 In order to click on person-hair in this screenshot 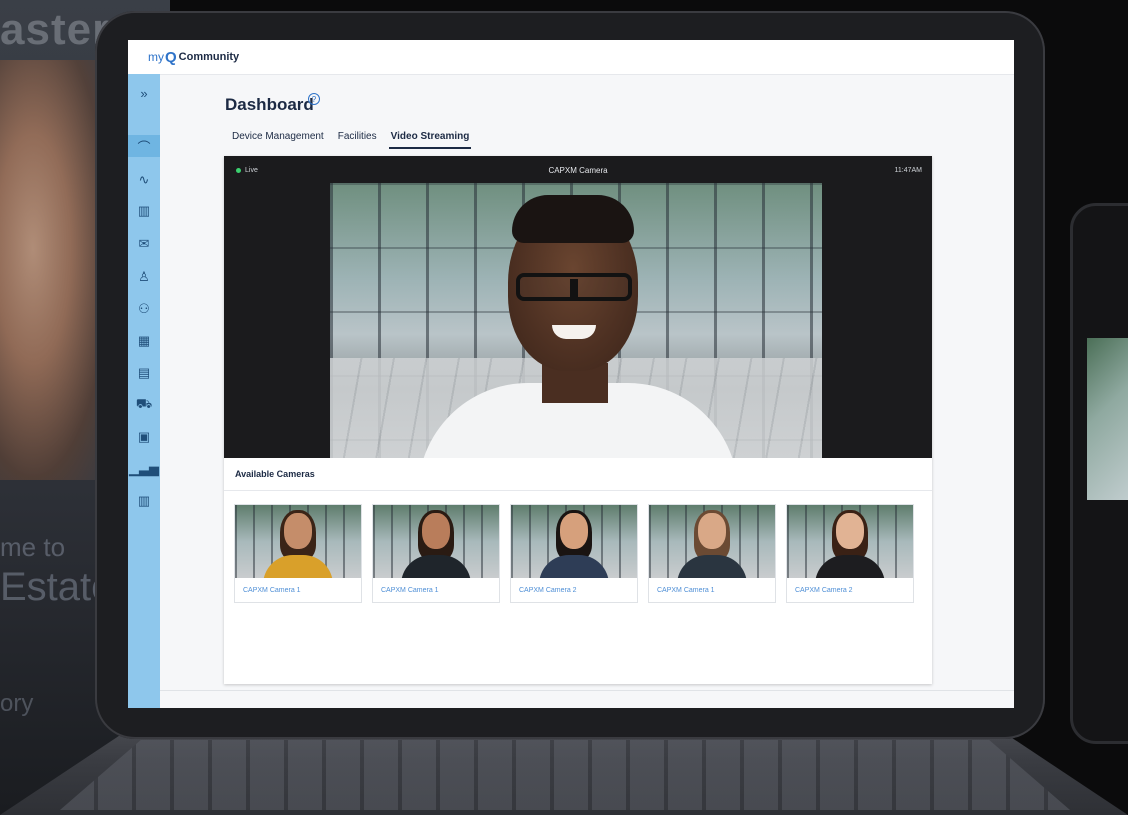, I will do `click(573, 219)`.